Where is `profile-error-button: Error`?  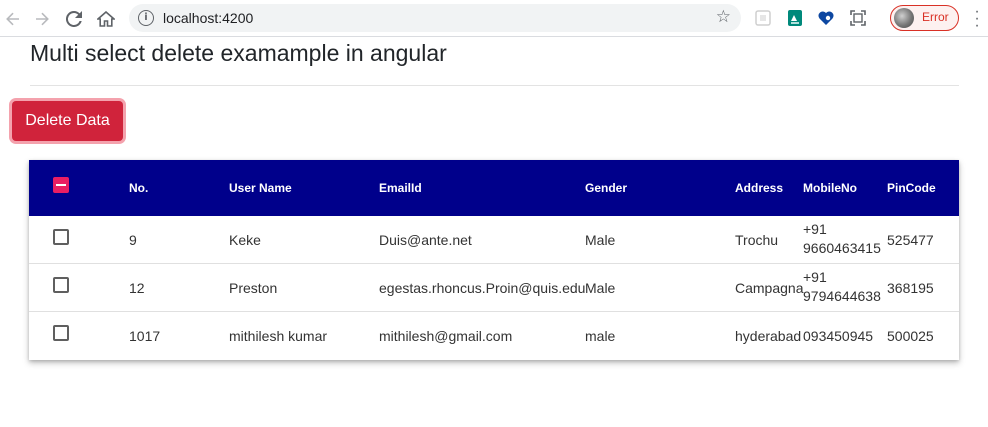 profile-error-button: Error is located at coordinates (924, 18).